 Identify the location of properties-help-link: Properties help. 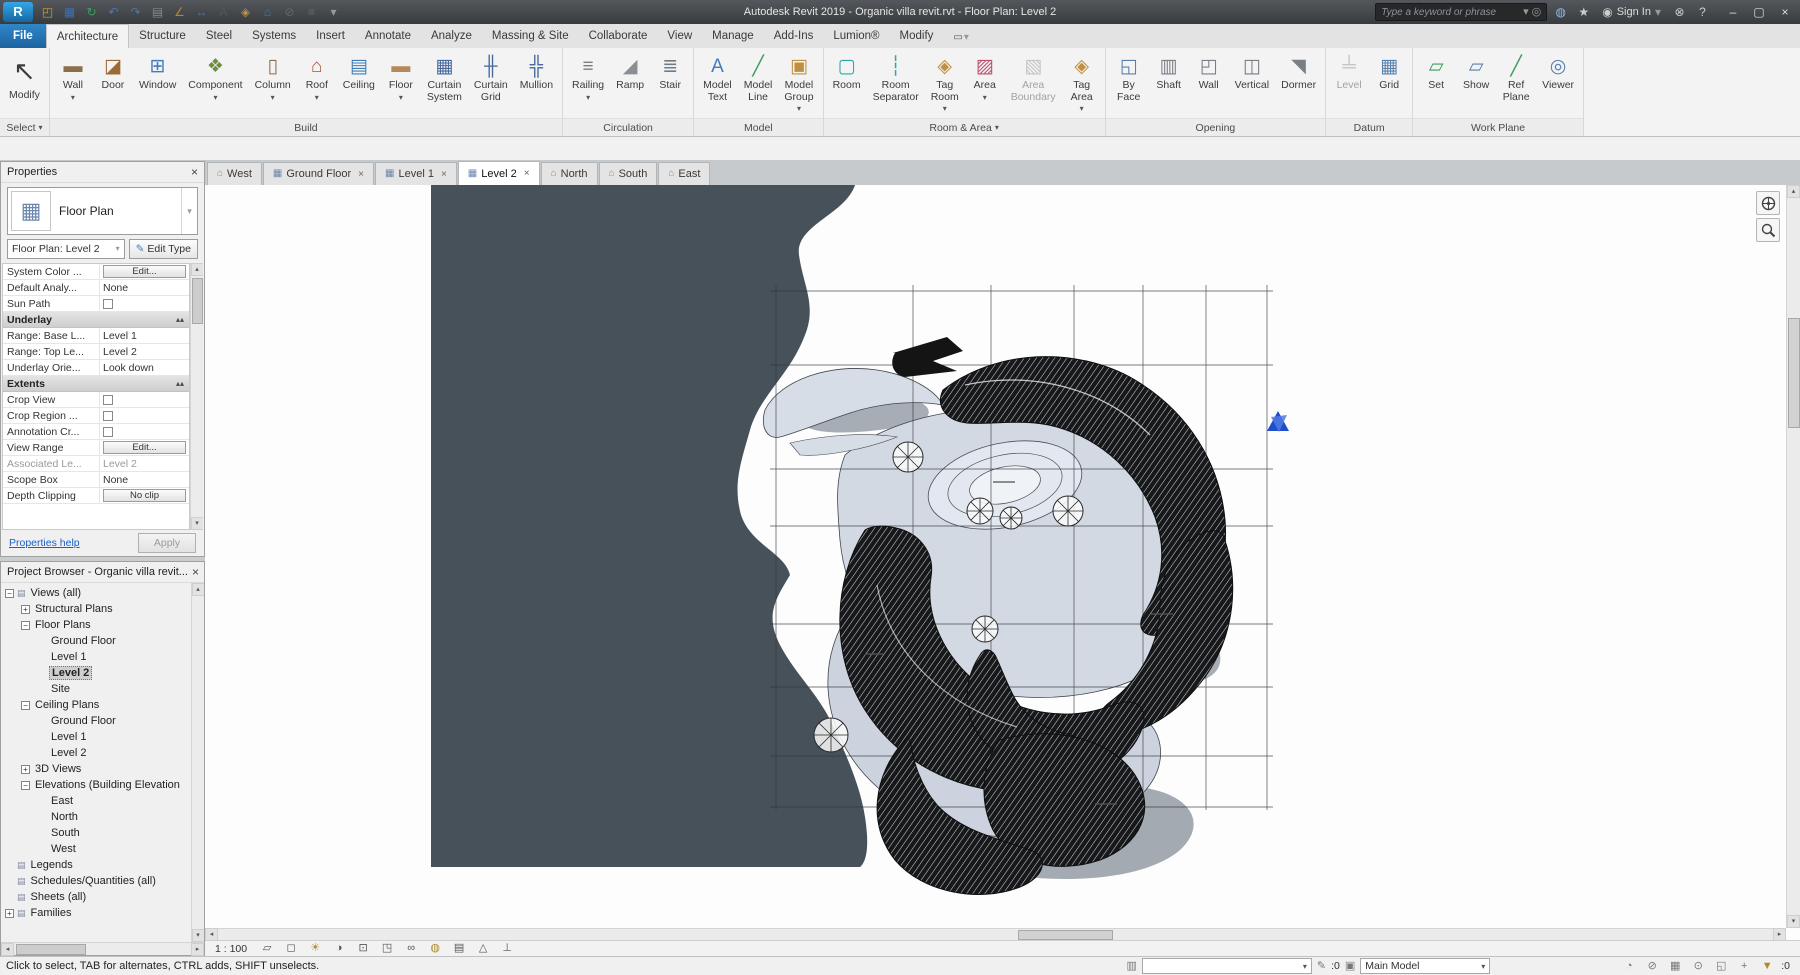
(44, 543).